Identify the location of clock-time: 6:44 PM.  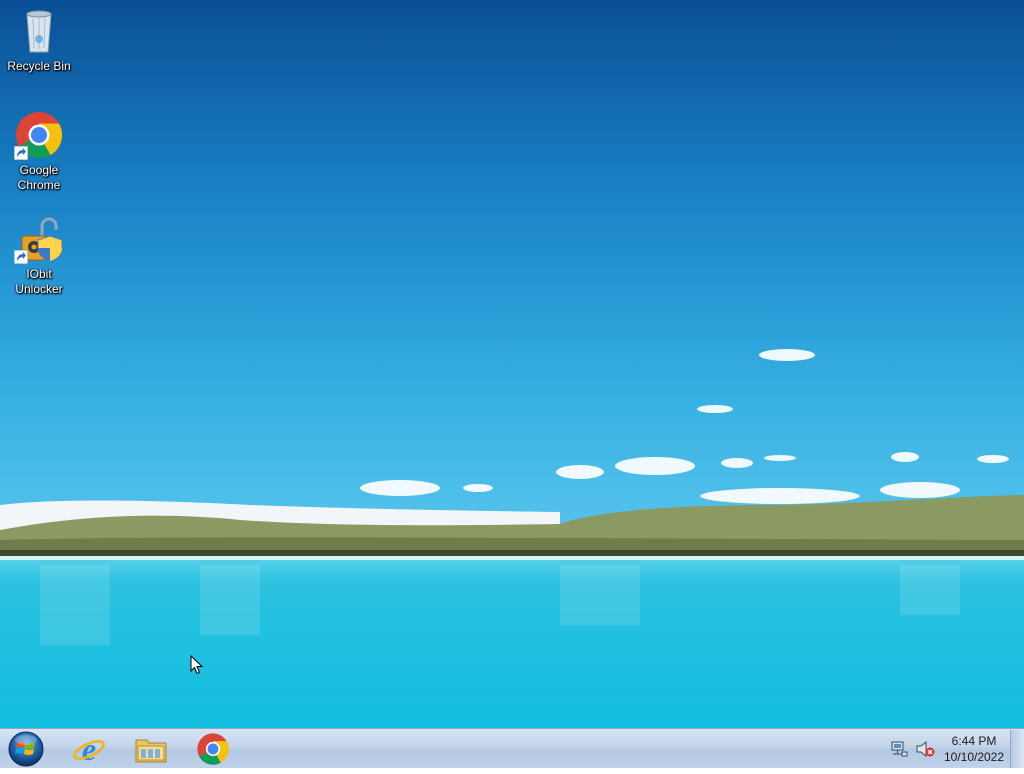
(974, 741).